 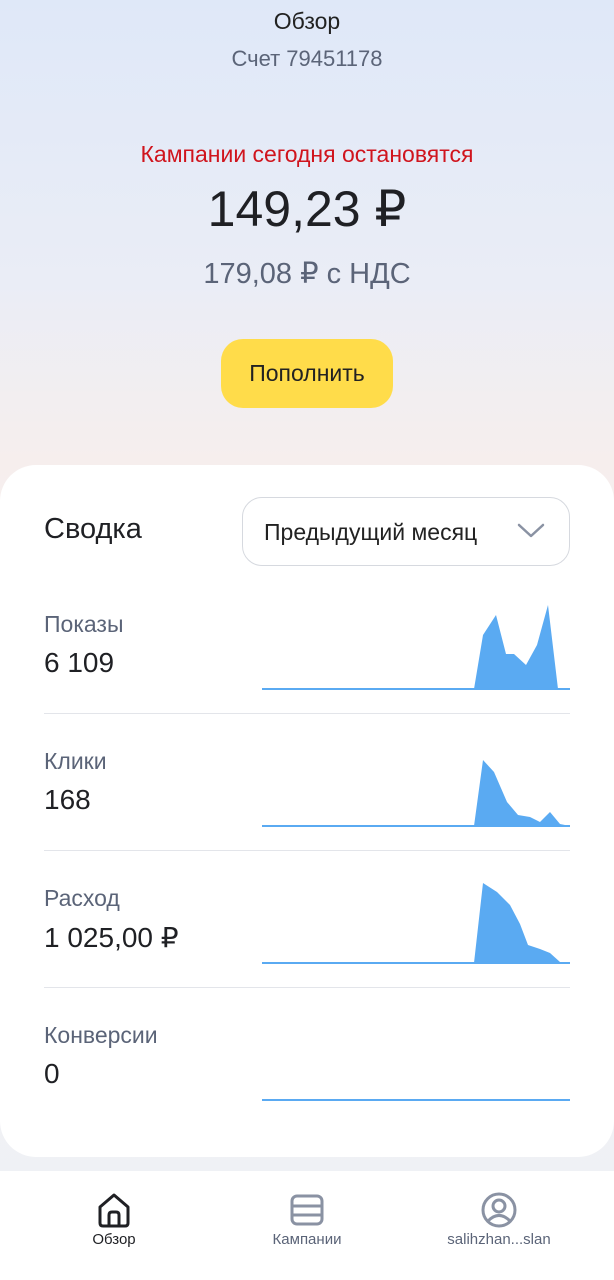 I want to click on bottom-navigation: Обзор Кампании salihzhan...slan, so click(x=307, y=1225).